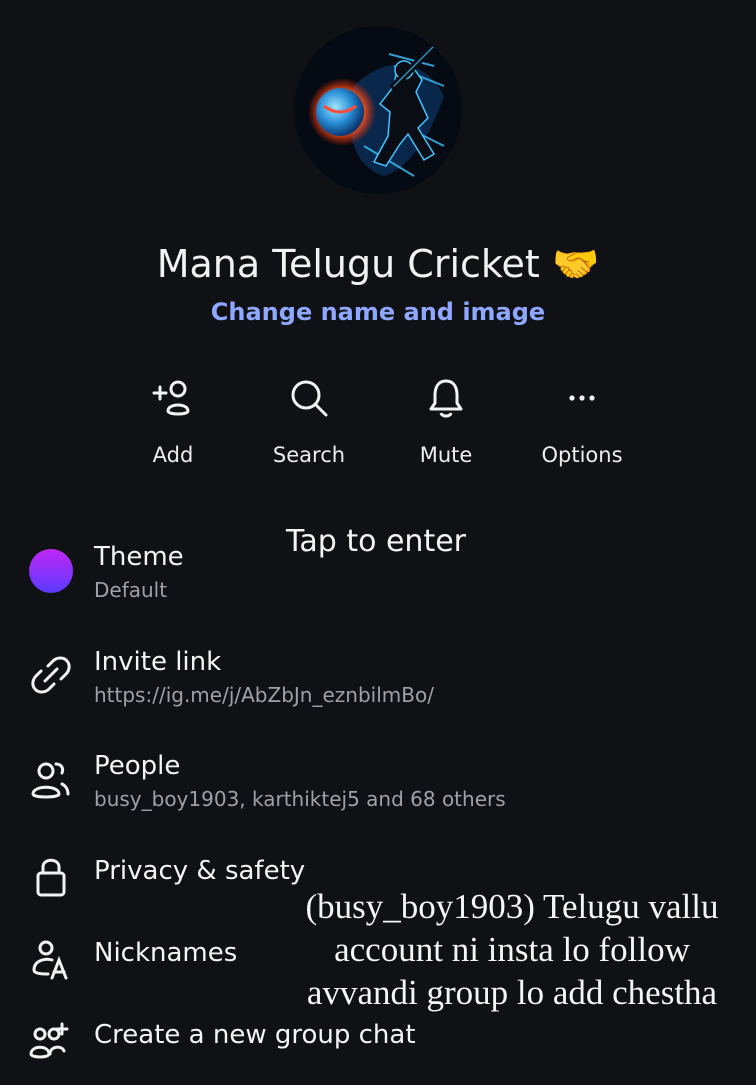  I want to click on tap-to-enter-text: Tap to enter, so click(376, 541).